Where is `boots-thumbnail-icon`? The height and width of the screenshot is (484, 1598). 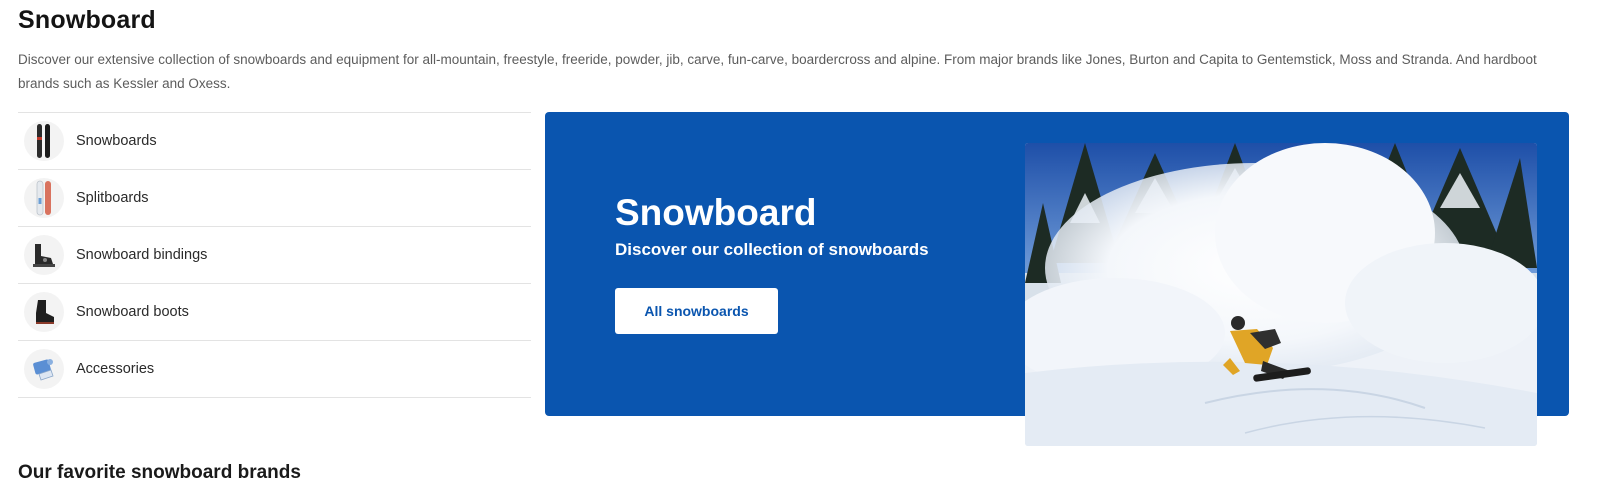 boots-thumbnail-icon is located at coordinates (44, 312).